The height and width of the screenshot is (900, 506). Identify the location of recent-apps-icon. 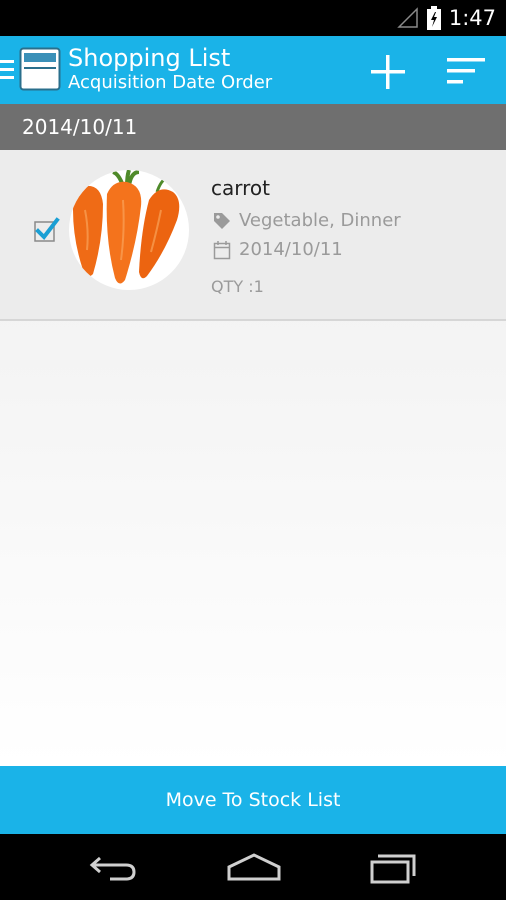
(393, 868).